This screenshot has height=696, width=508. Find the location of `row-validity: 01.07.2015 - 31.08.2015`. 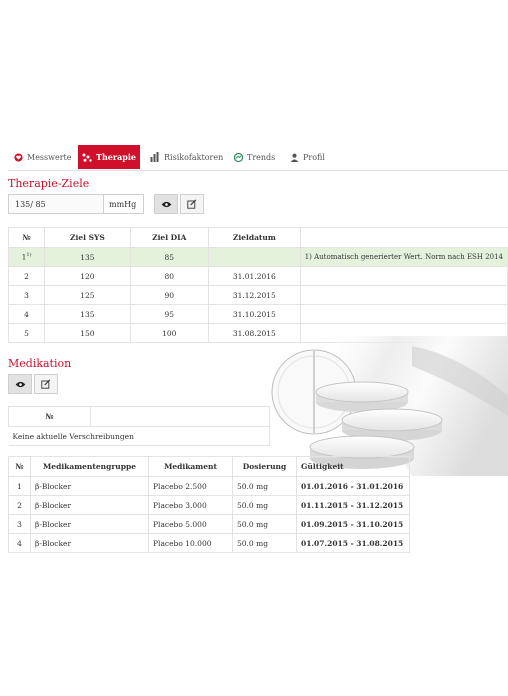

row-validity: 01.07.2015 - 31.08.2015 is located at coordinates (353, 543).